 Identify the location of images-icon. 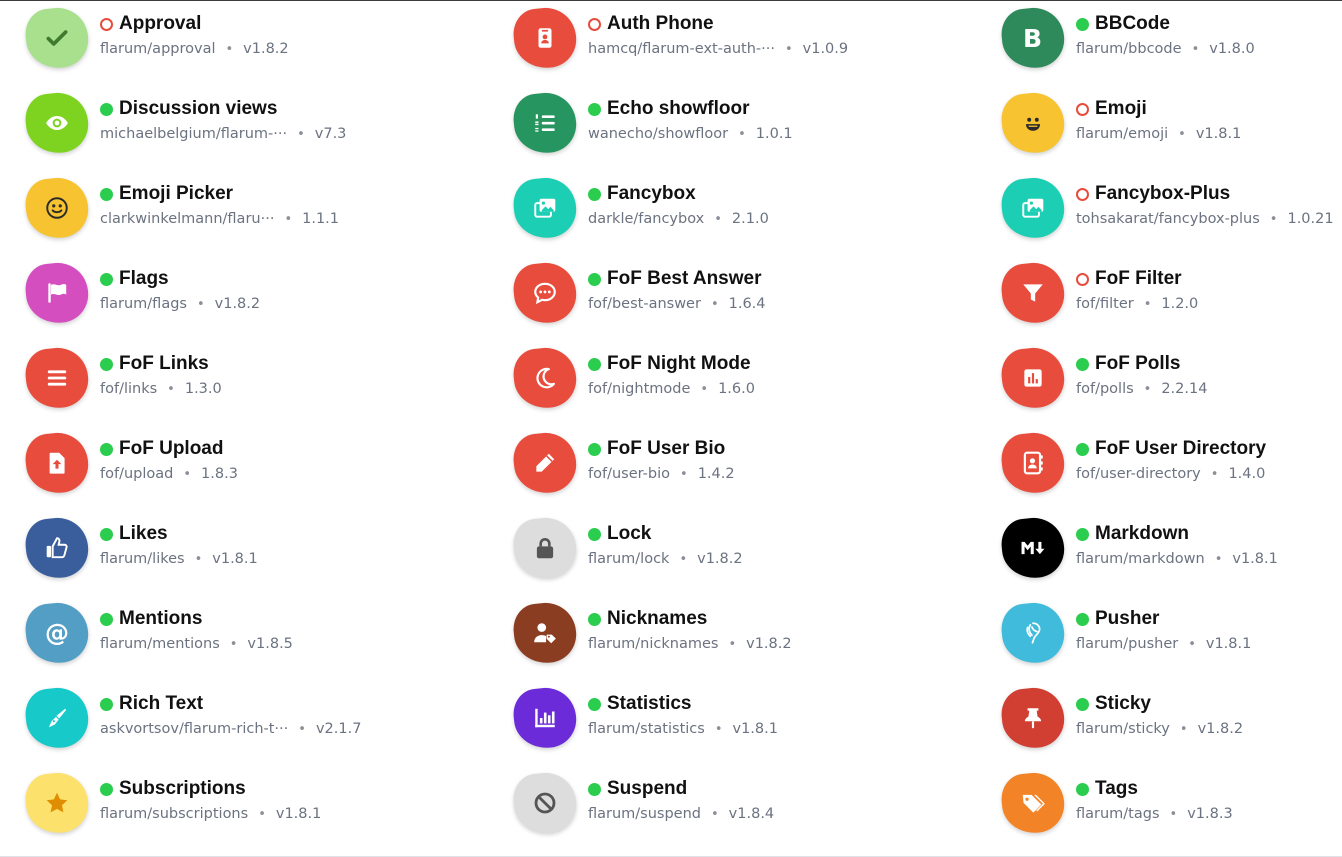
(1033, 208).